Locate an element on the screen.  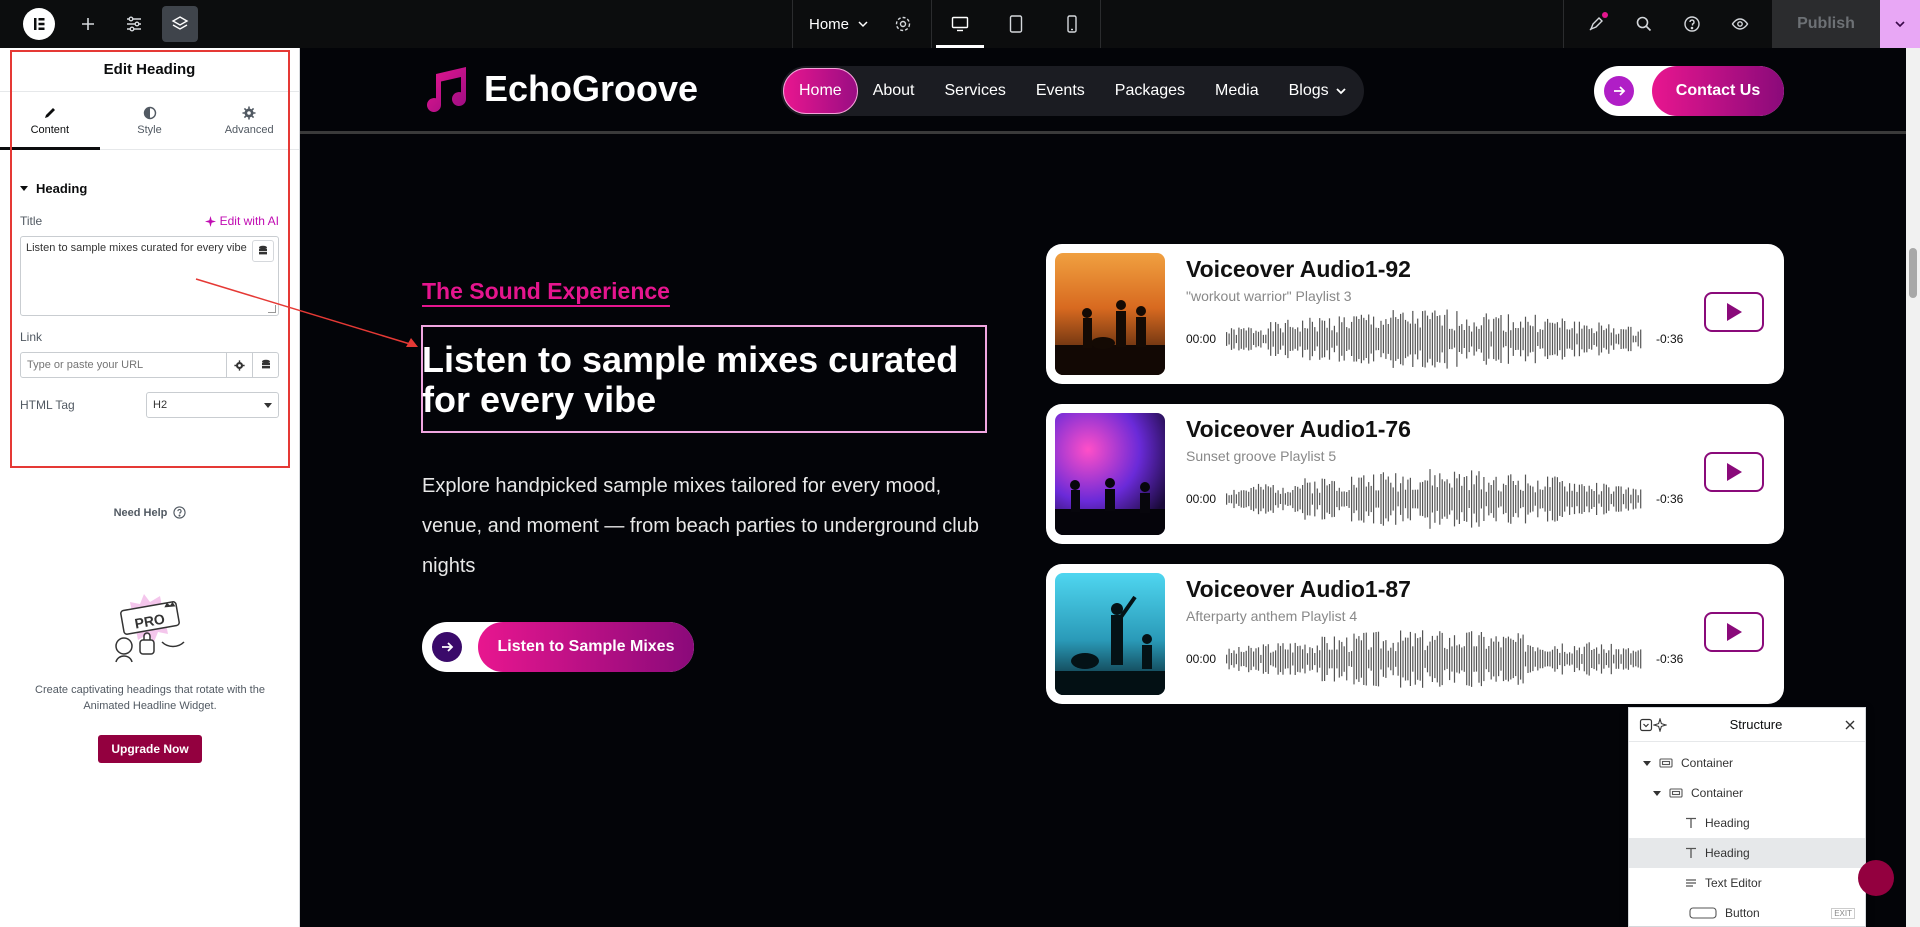
scrollbar-thumb is located at coordinates (1913, 273).